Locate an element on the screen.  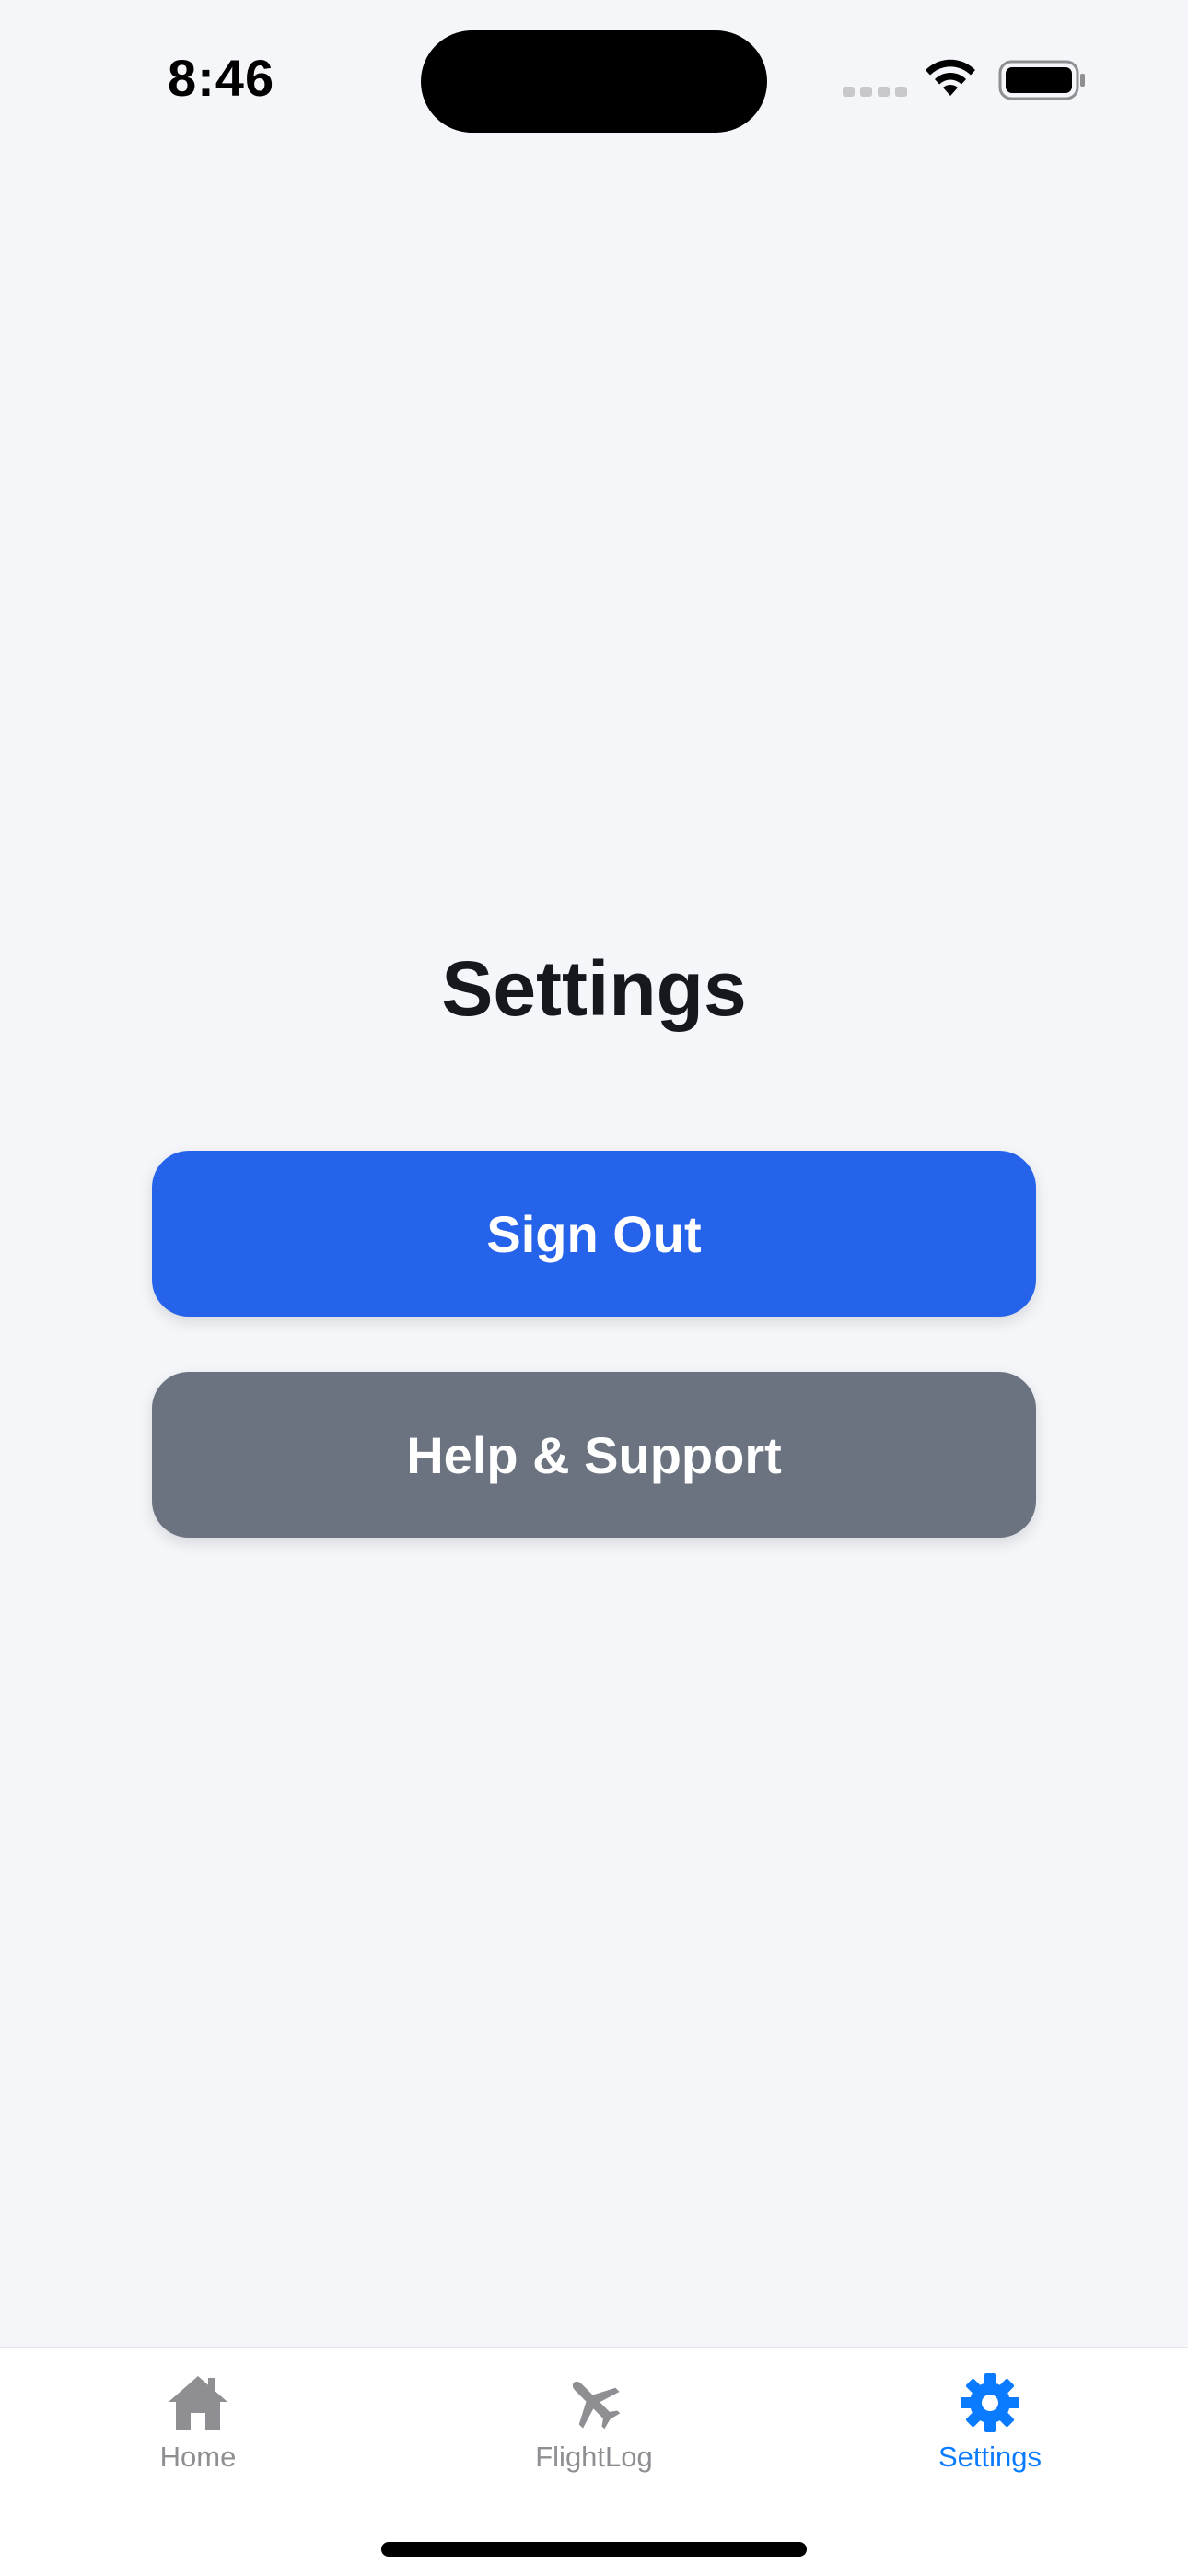
tab-home: Home is located at coordinates (198, 2422).